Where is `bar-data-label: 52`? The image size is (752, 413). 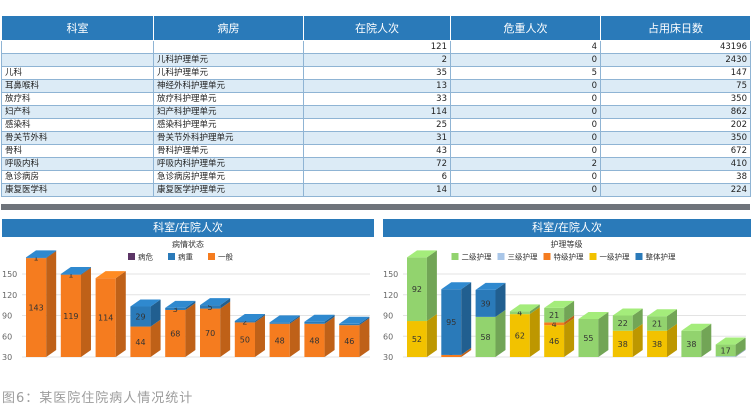
bar-data-label: 52 is located at coordinates (417, 339).